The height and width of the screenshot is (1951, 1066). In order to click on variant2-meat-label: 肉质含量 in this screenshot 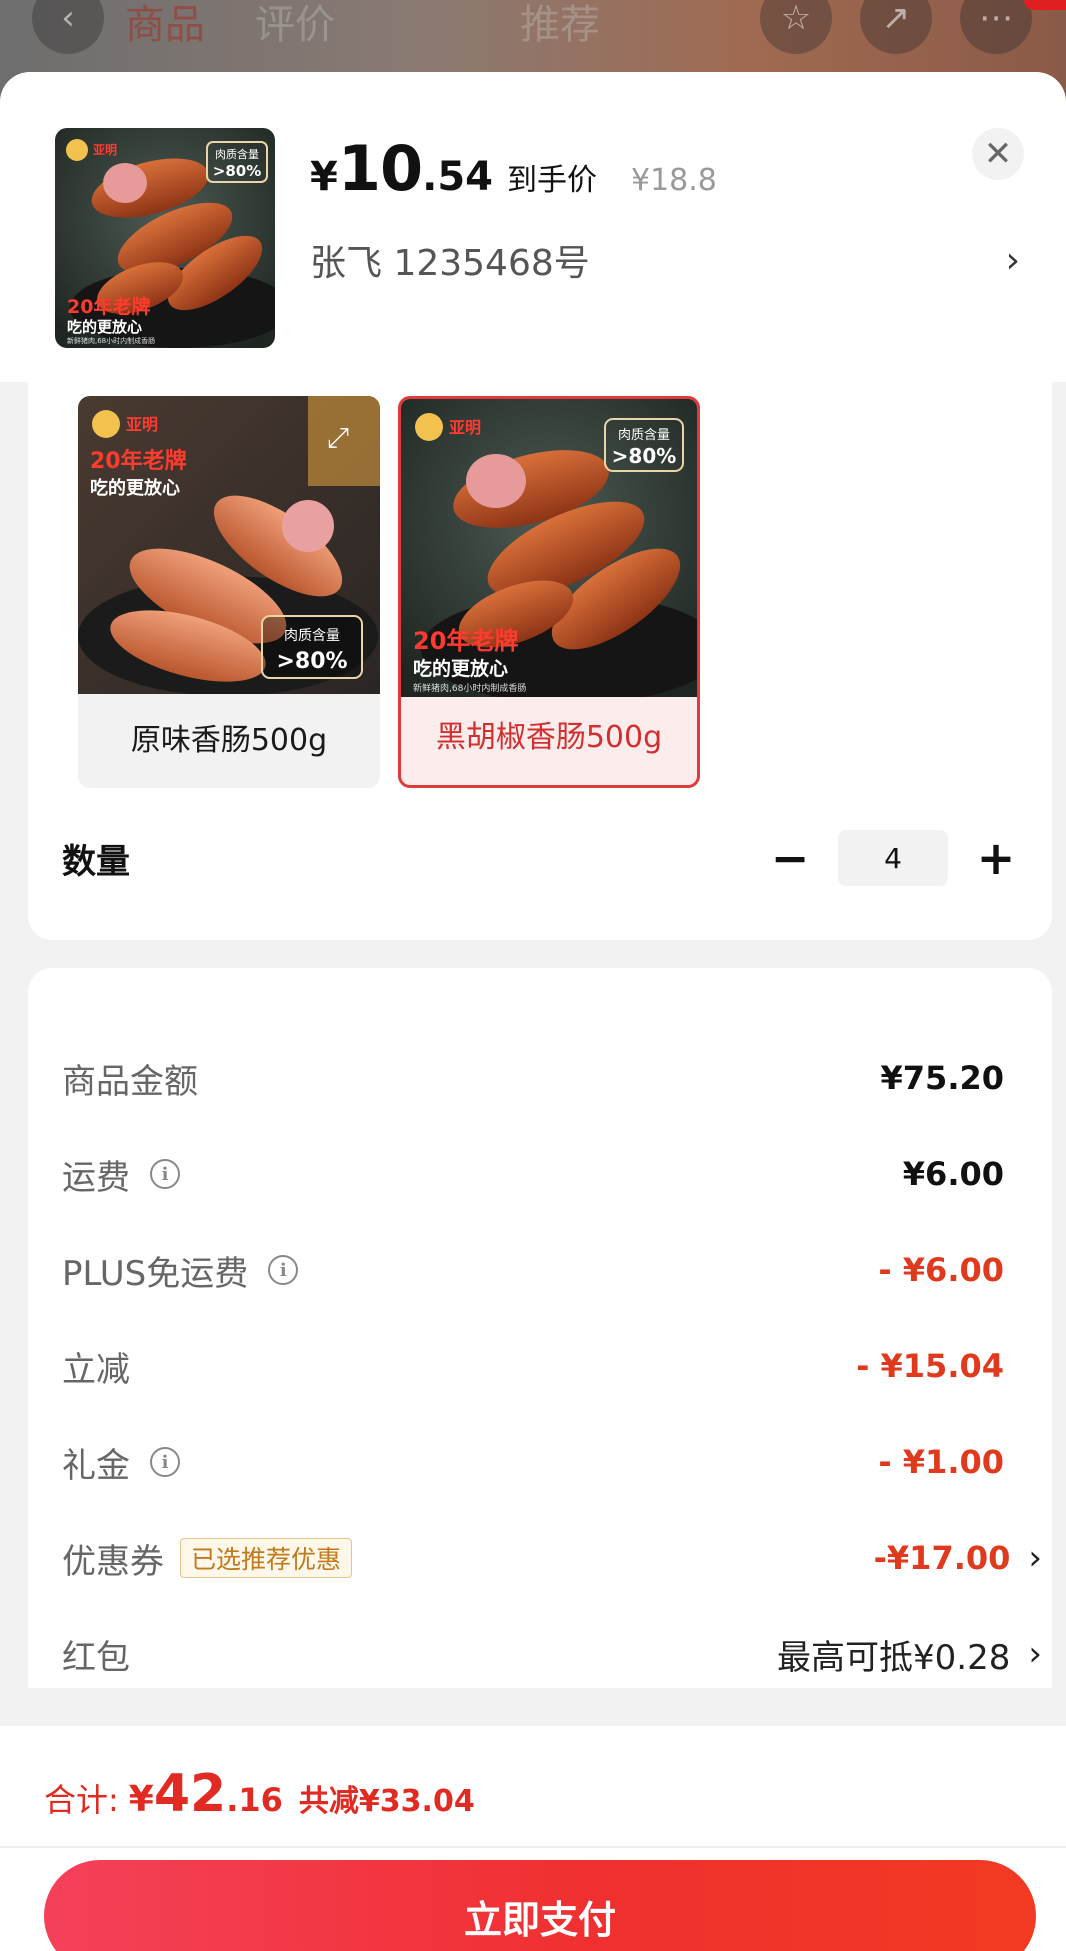, I will do `click(644, 435)`.